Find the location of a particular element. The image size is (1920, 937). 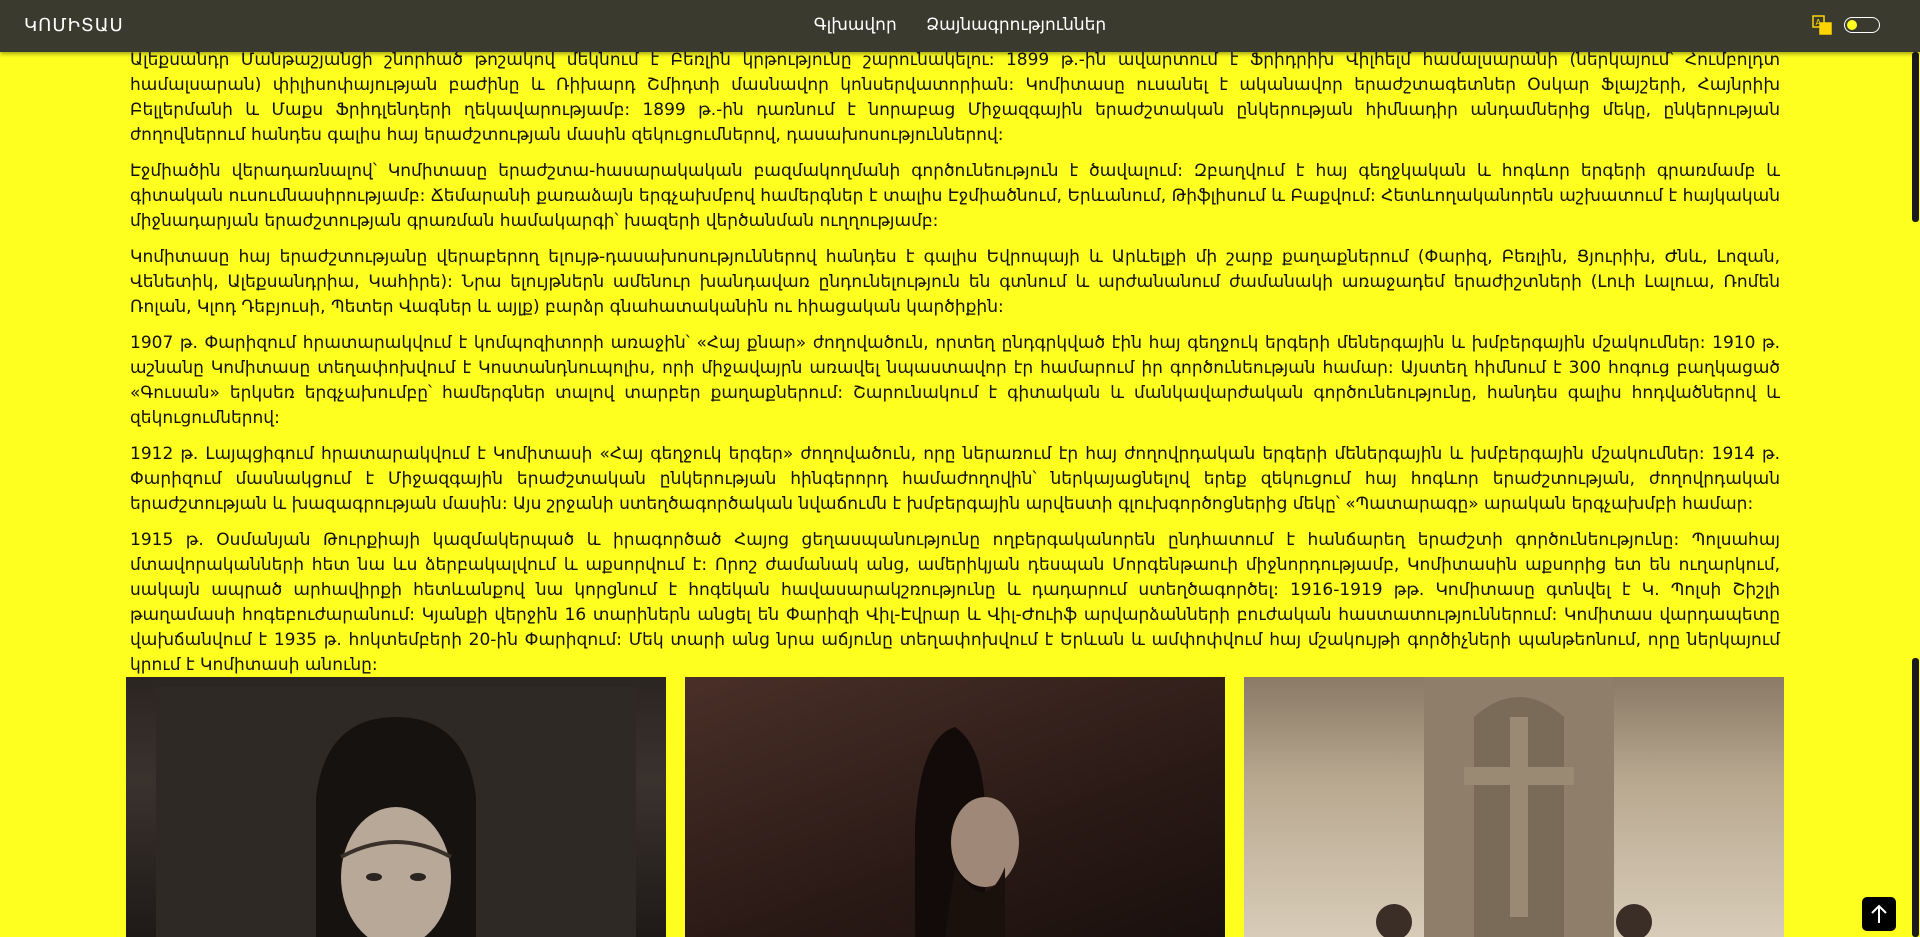

scrollbar is located at coordinates (1915, 494).